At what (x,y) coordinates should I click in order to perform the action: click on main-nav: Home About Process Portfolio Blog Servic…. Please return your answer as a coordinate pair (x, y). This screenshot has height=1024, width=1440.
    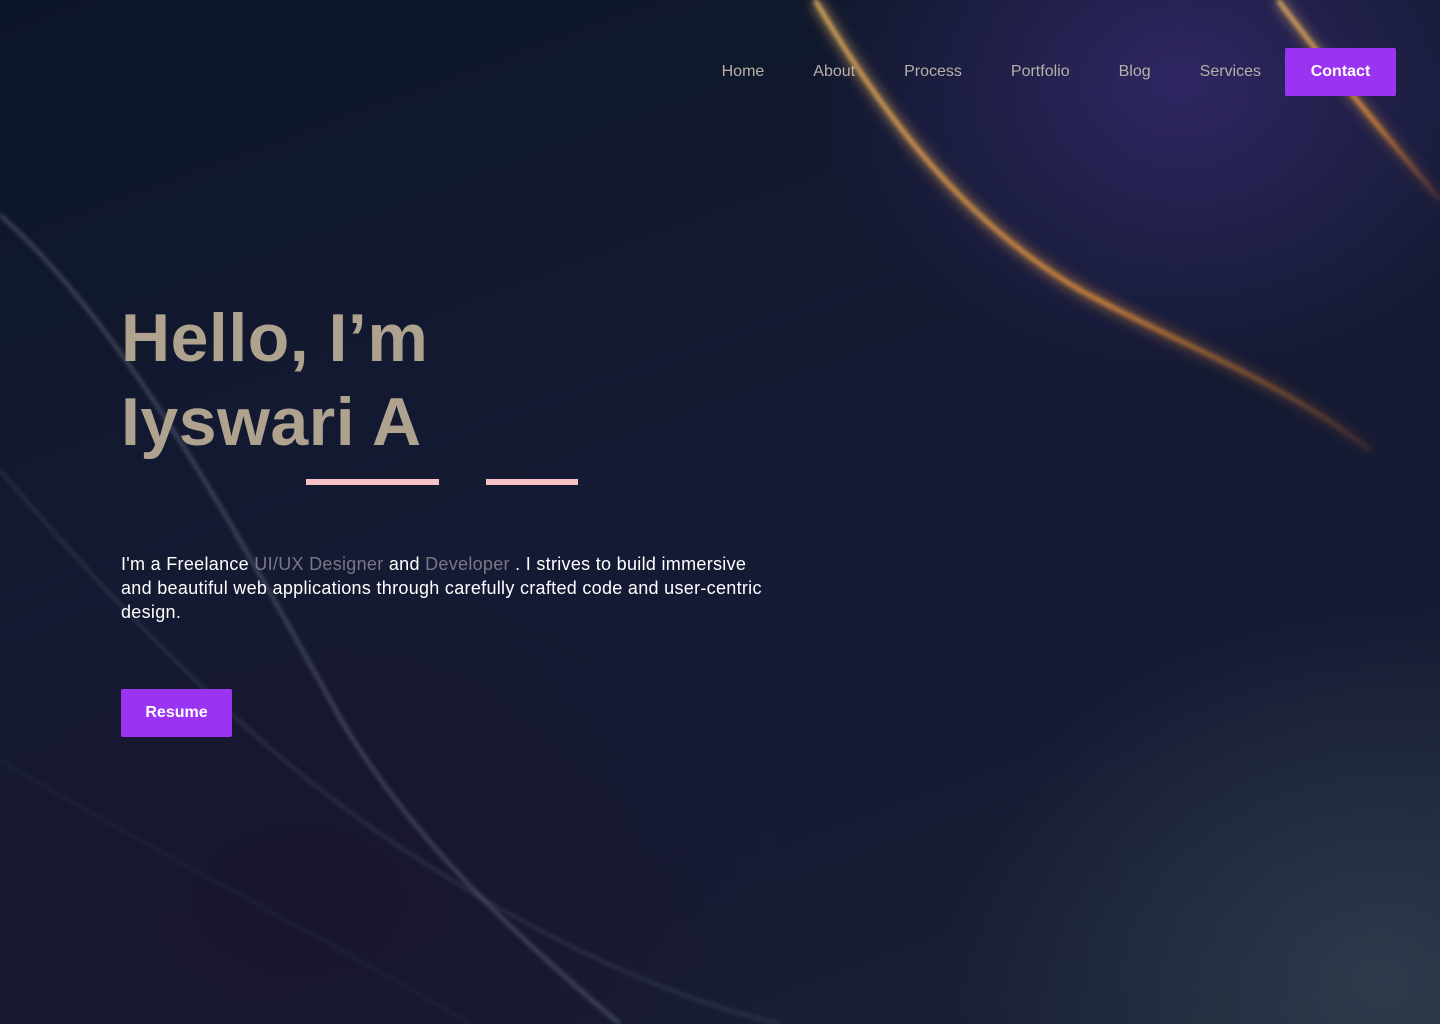
    Looking at the image, I should click on (1059, 72).